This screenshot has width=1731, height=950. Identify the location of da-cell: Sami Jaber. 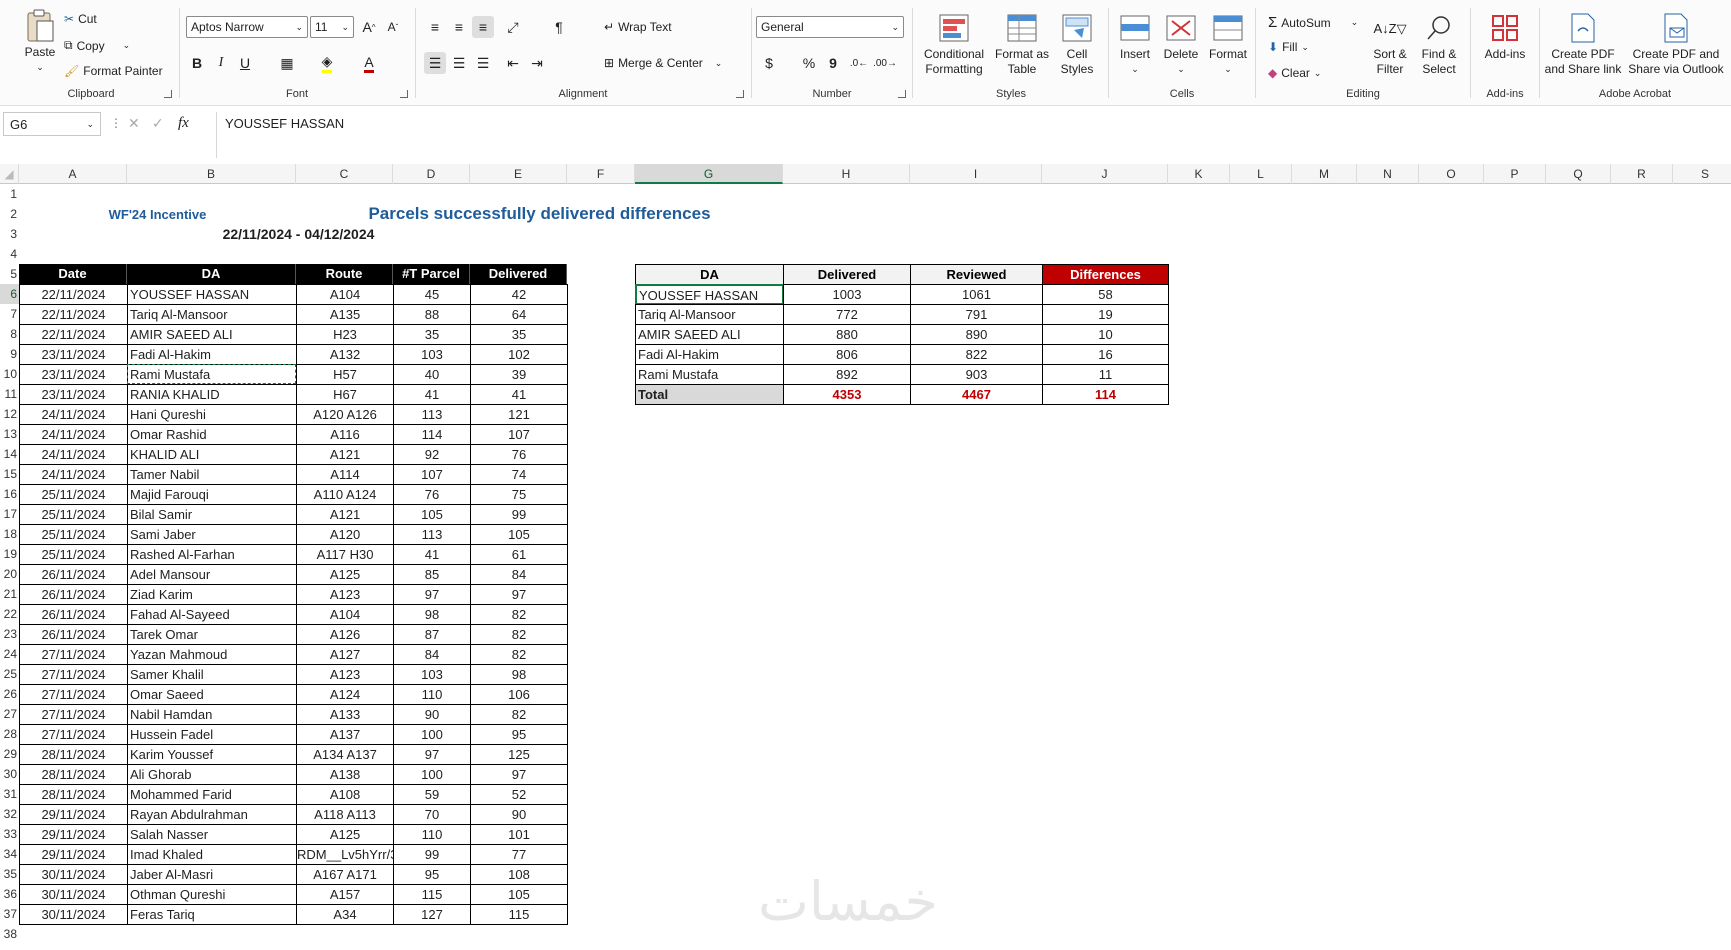
(212, 534).